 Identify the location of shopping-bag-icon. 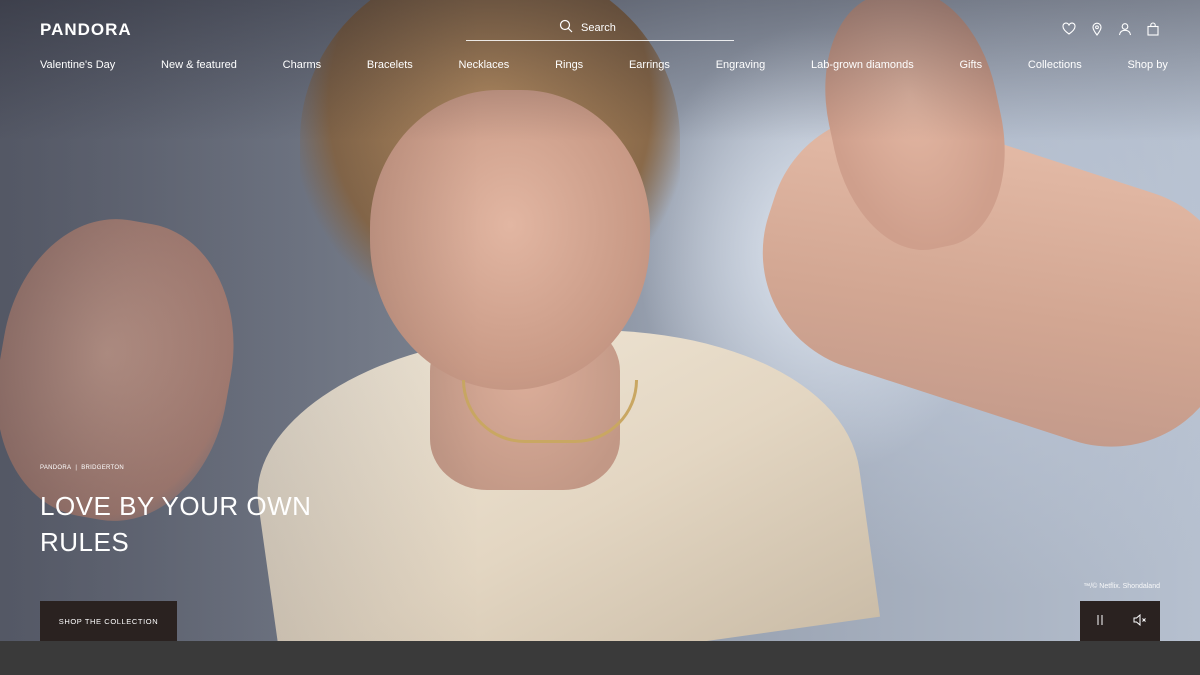
(1153, 29).